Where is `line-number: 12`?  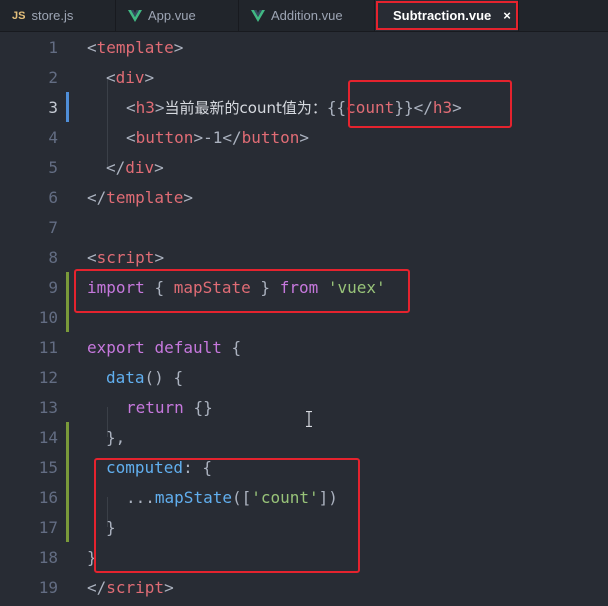
line-number: 12 is located at coordinates (48, 377).